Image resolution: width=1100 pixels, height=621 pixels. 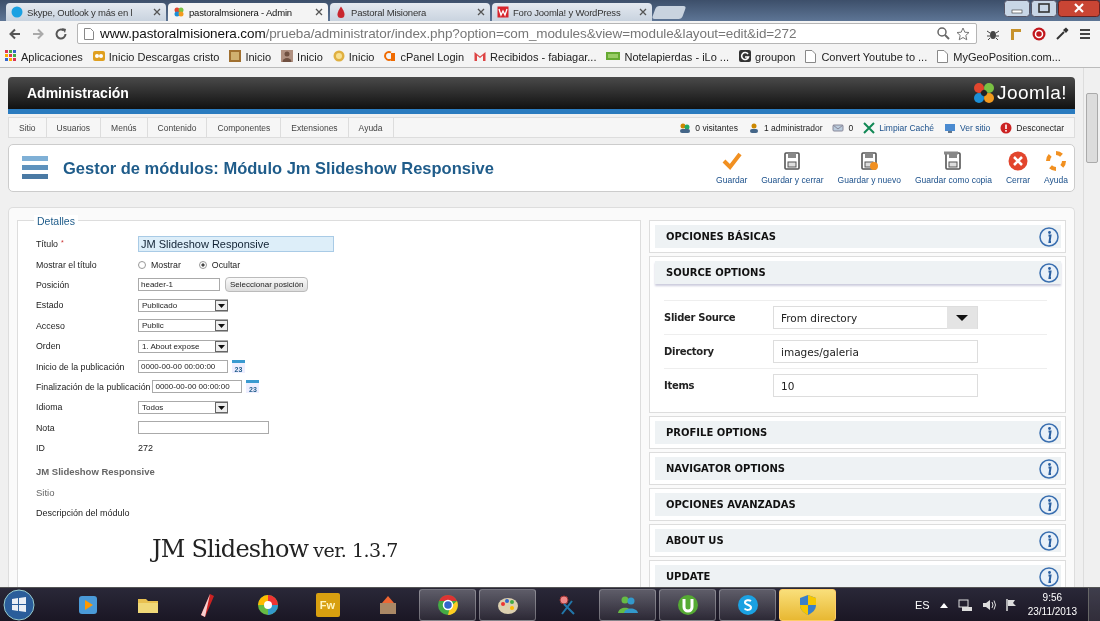 I want to click on bookmark: groupon, so click(x=767, y=56).